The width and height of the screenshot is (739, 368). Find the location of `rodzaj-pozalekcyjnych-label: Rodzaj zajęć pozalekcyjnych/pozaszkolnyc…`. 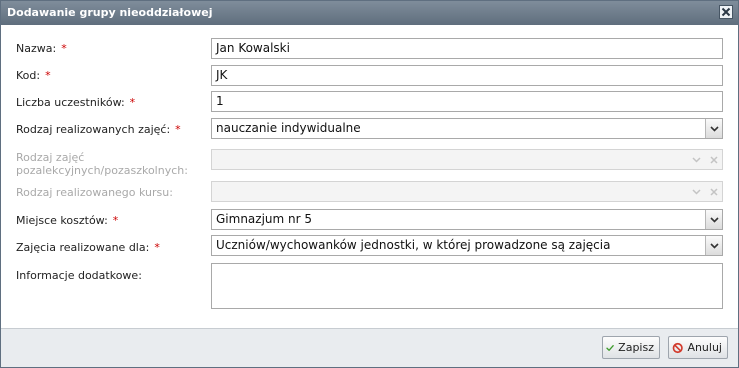

rodzaj-pozalekcyjnych-label: Rodzaj zajęć pozalekcyjnych/pozaszkolnyc… is located at coordinates (102, 164).